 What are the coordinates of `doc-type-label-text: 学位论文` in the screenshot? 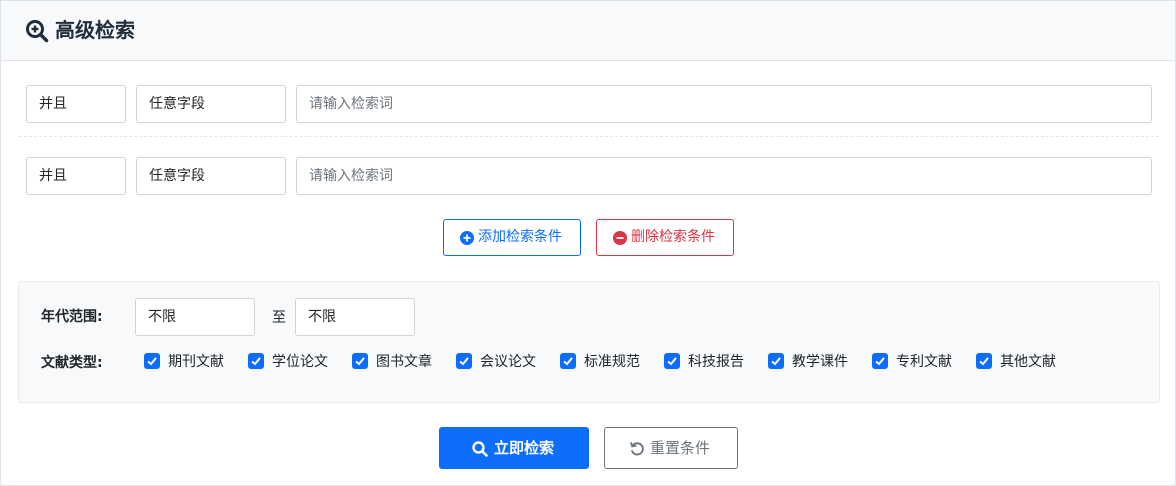 It's located at (300, 362).